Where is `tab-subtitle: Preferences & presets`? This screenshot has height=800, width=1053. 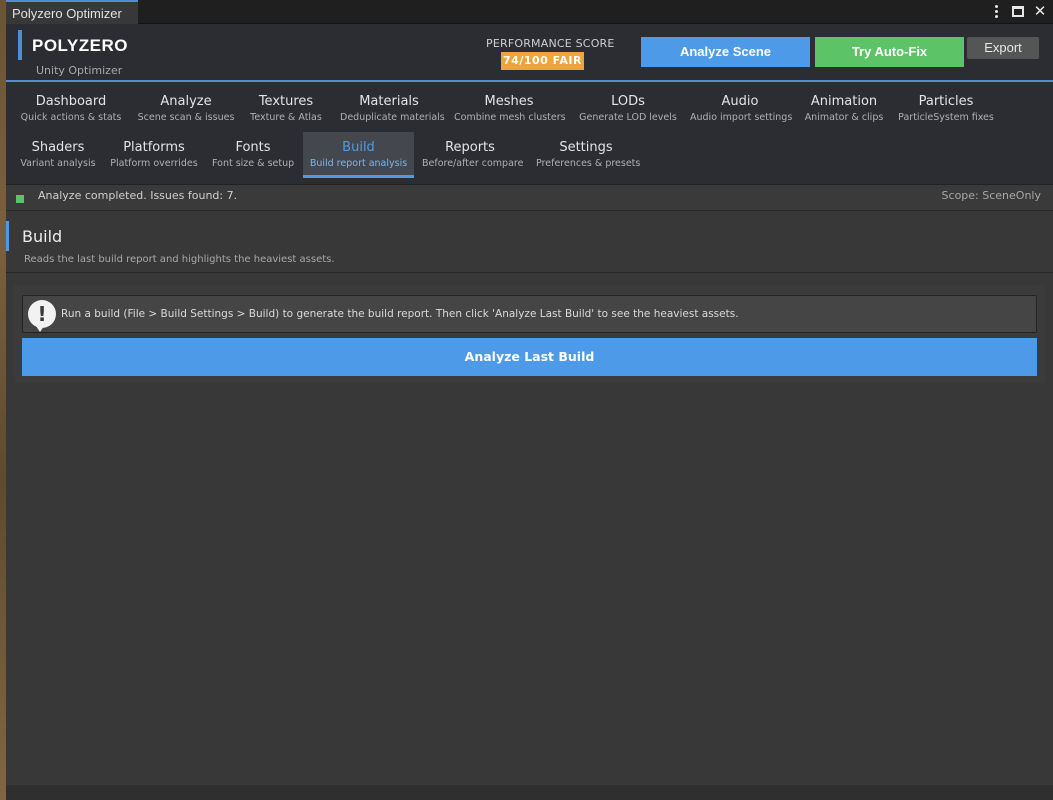 tab-subtitle: Preferences & presets is located at coordinates (588, 163).